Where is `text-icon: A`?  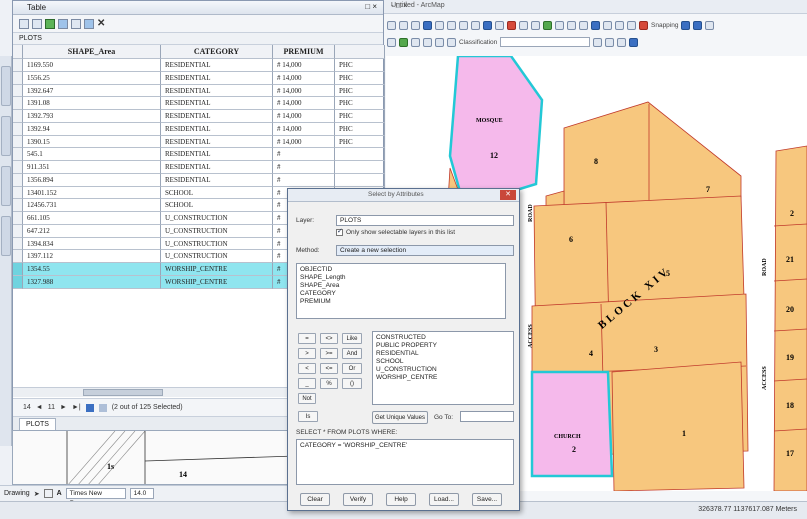 text-icon: A is located at coordinates (59, 493).